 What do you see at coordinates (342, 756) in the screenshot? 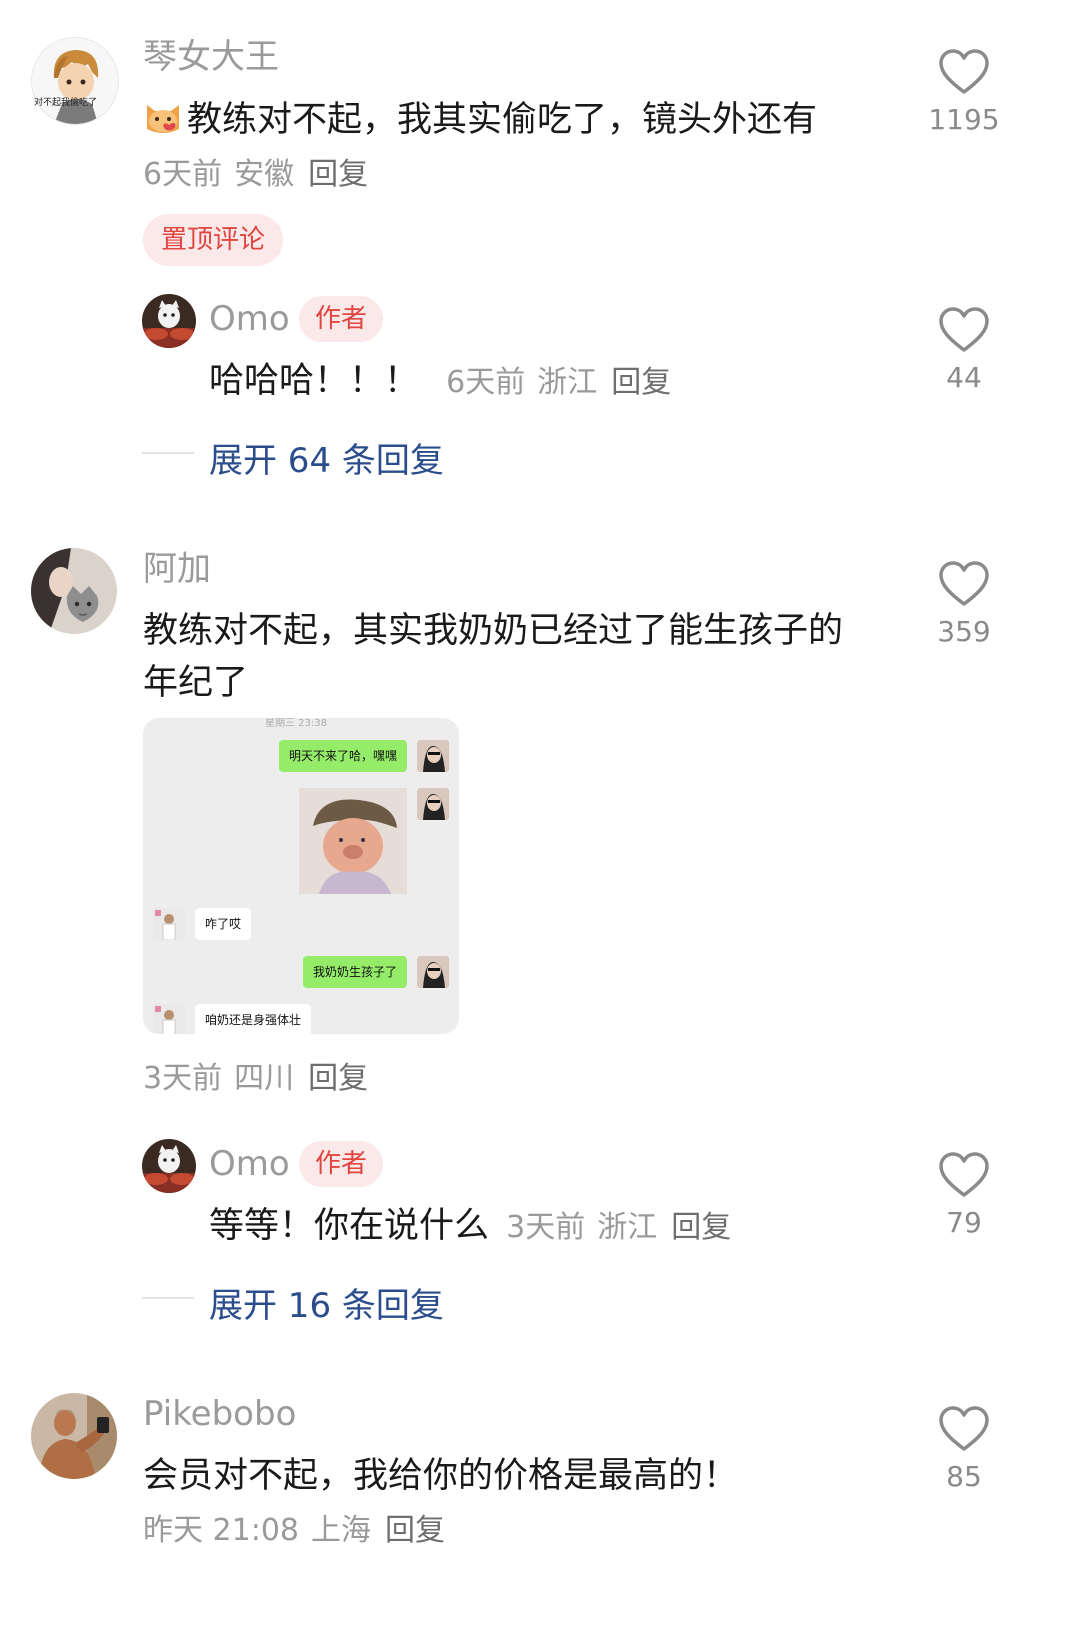
I see `chat-message: 明天不来了哈，嘿嘿` at bounding box center [342, 756].